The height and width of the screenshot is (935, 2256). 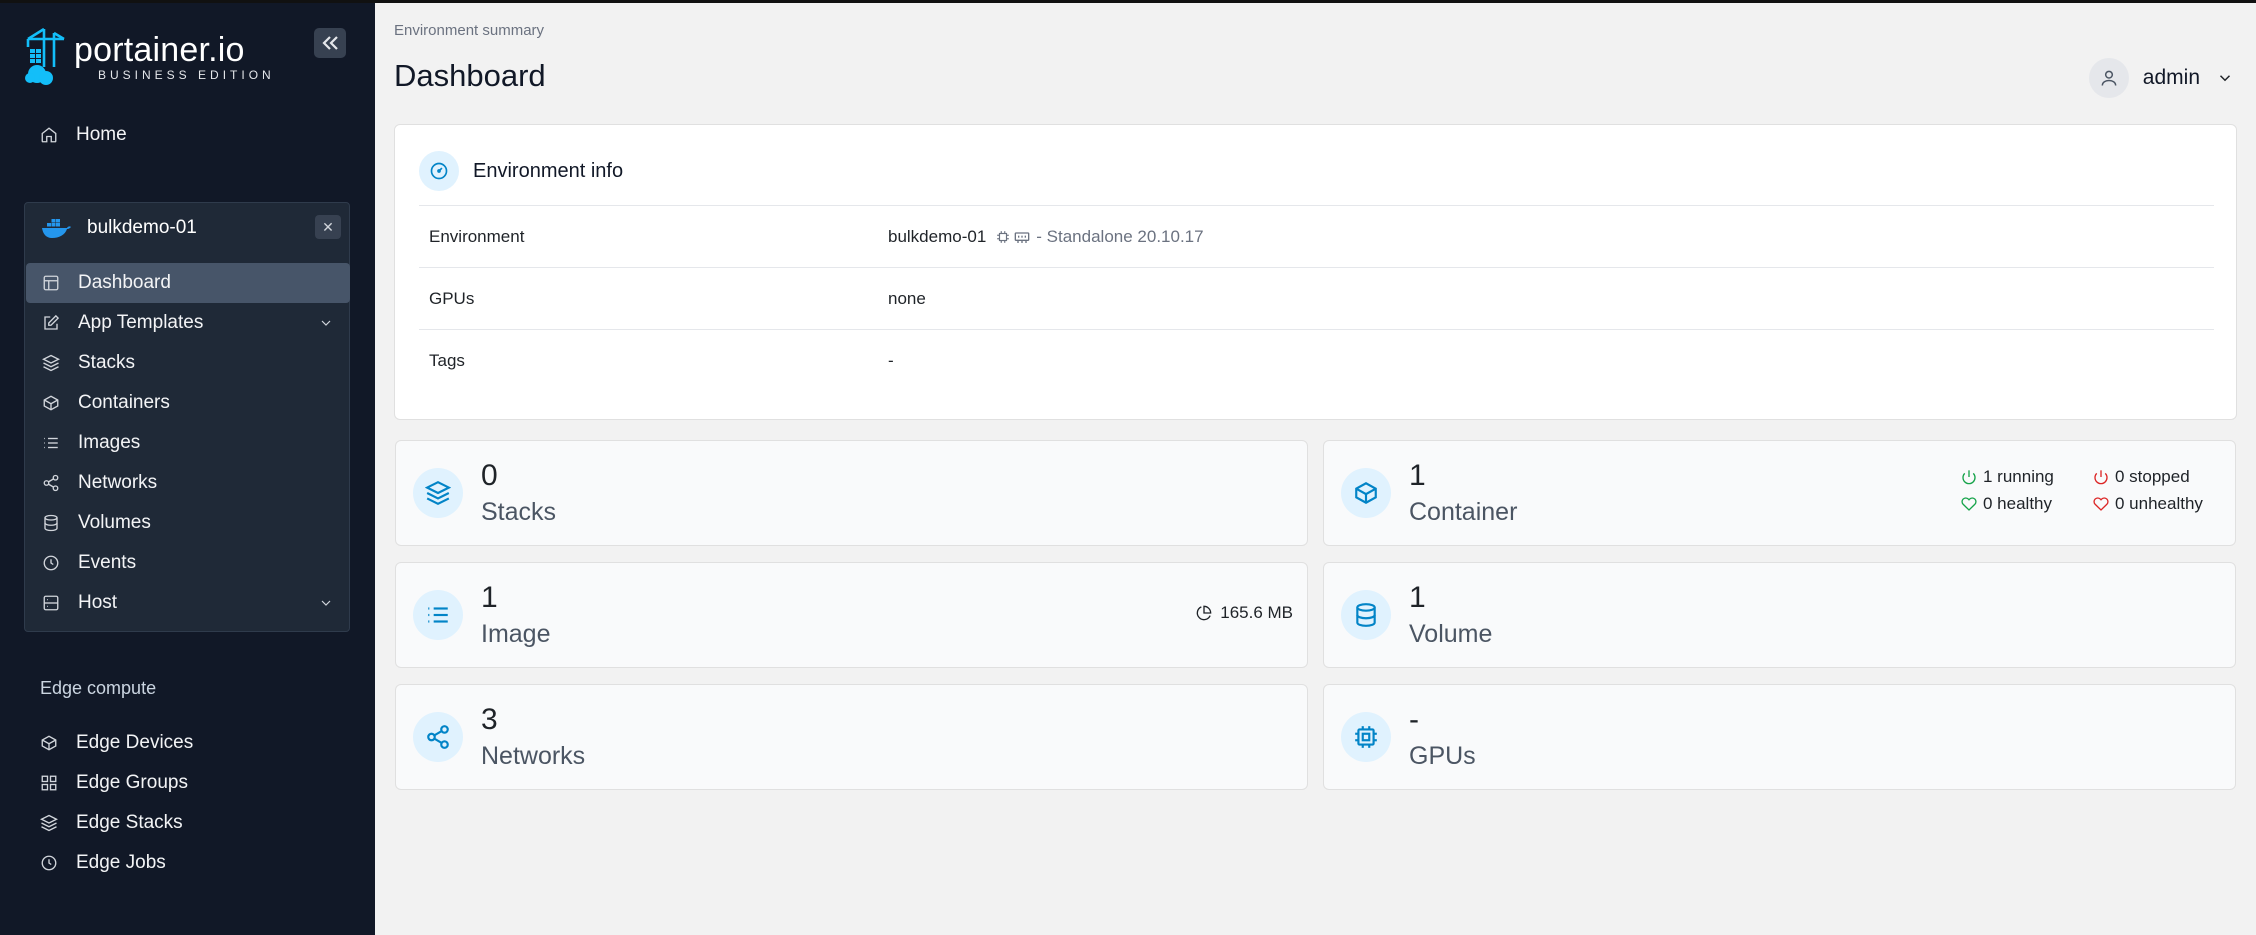 I want to click on info-row-tags: Tags -, so click(x=1316, y=360).